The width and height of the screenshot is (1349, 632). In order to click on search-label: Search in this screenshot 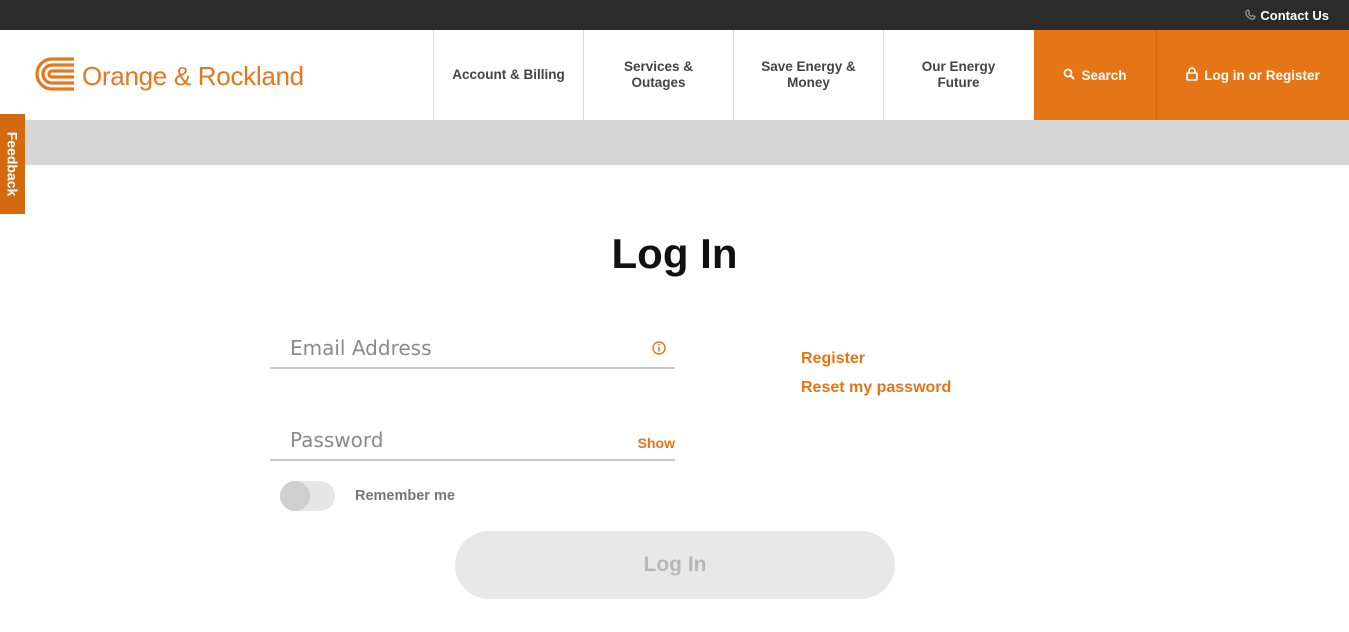, I will do `click(1104, 75)`.